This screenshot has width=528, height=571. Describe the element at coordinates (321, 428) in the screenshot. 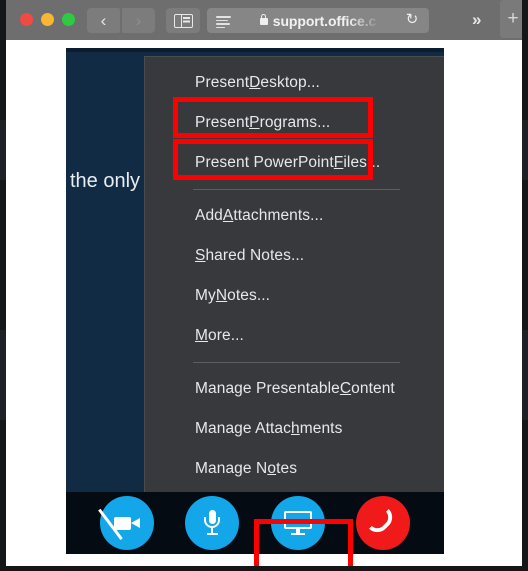

I see `menu-label-post: ments` at that location.